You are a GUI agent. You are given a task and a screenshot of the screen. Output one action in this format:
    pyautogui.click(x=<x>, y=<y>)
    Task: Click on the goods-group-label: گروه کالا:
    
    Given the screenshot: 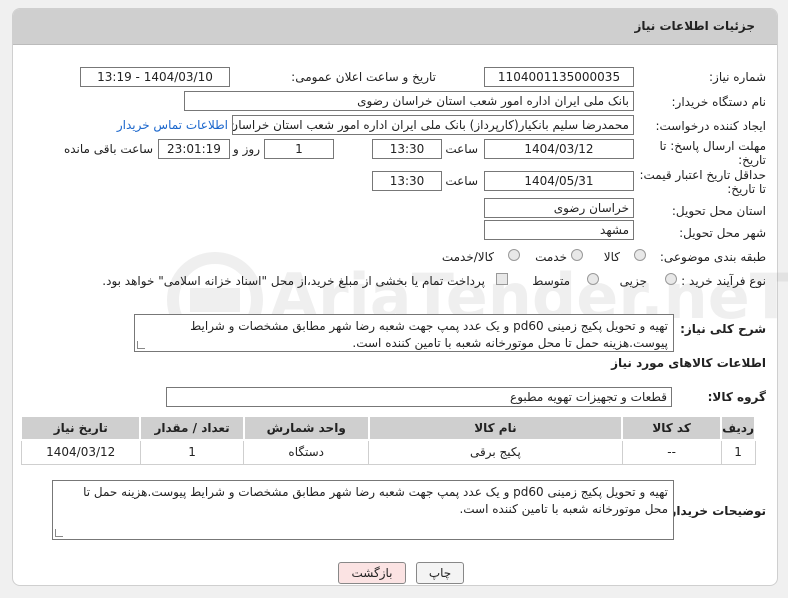 What is the action you would take?
    pyautogui.click(x=736, y=397)
    